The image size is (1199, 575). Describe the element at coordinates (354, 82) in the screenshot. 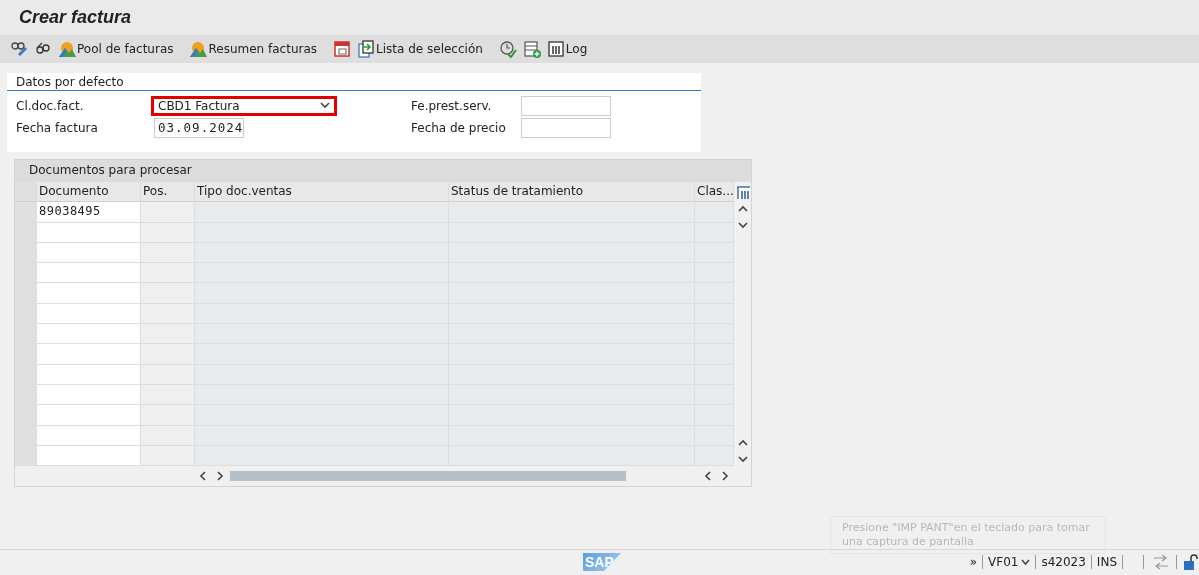

I see `section-title: Datos por defecto` at that location.